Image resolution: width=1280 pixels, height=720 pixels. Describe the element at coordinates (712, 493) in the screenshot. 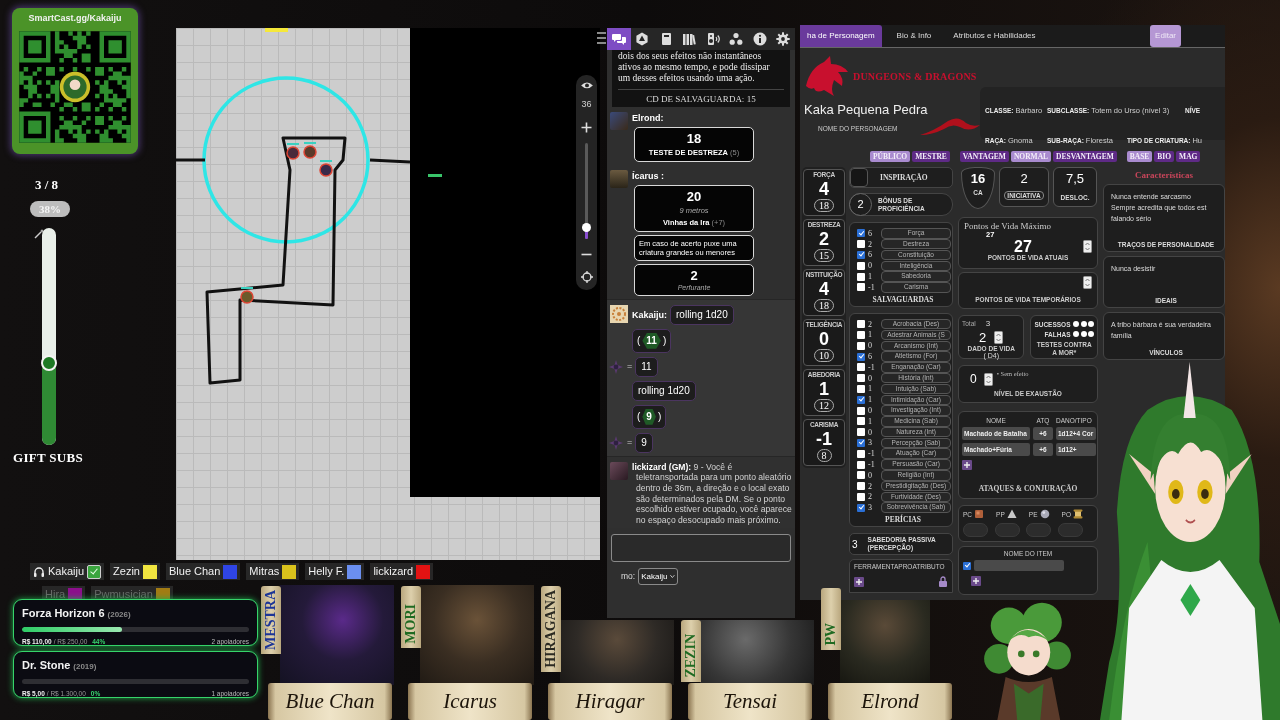

I see `chat-message: lickizard (GM): 9 - Você é teletransportada para um ponto aleatório dentro de 36m, a direção e o local exato são determinados pela DM. Se o ponto escolhido estiver ocupado, você aparece no espaço desocupado mais próximo.` at that location.